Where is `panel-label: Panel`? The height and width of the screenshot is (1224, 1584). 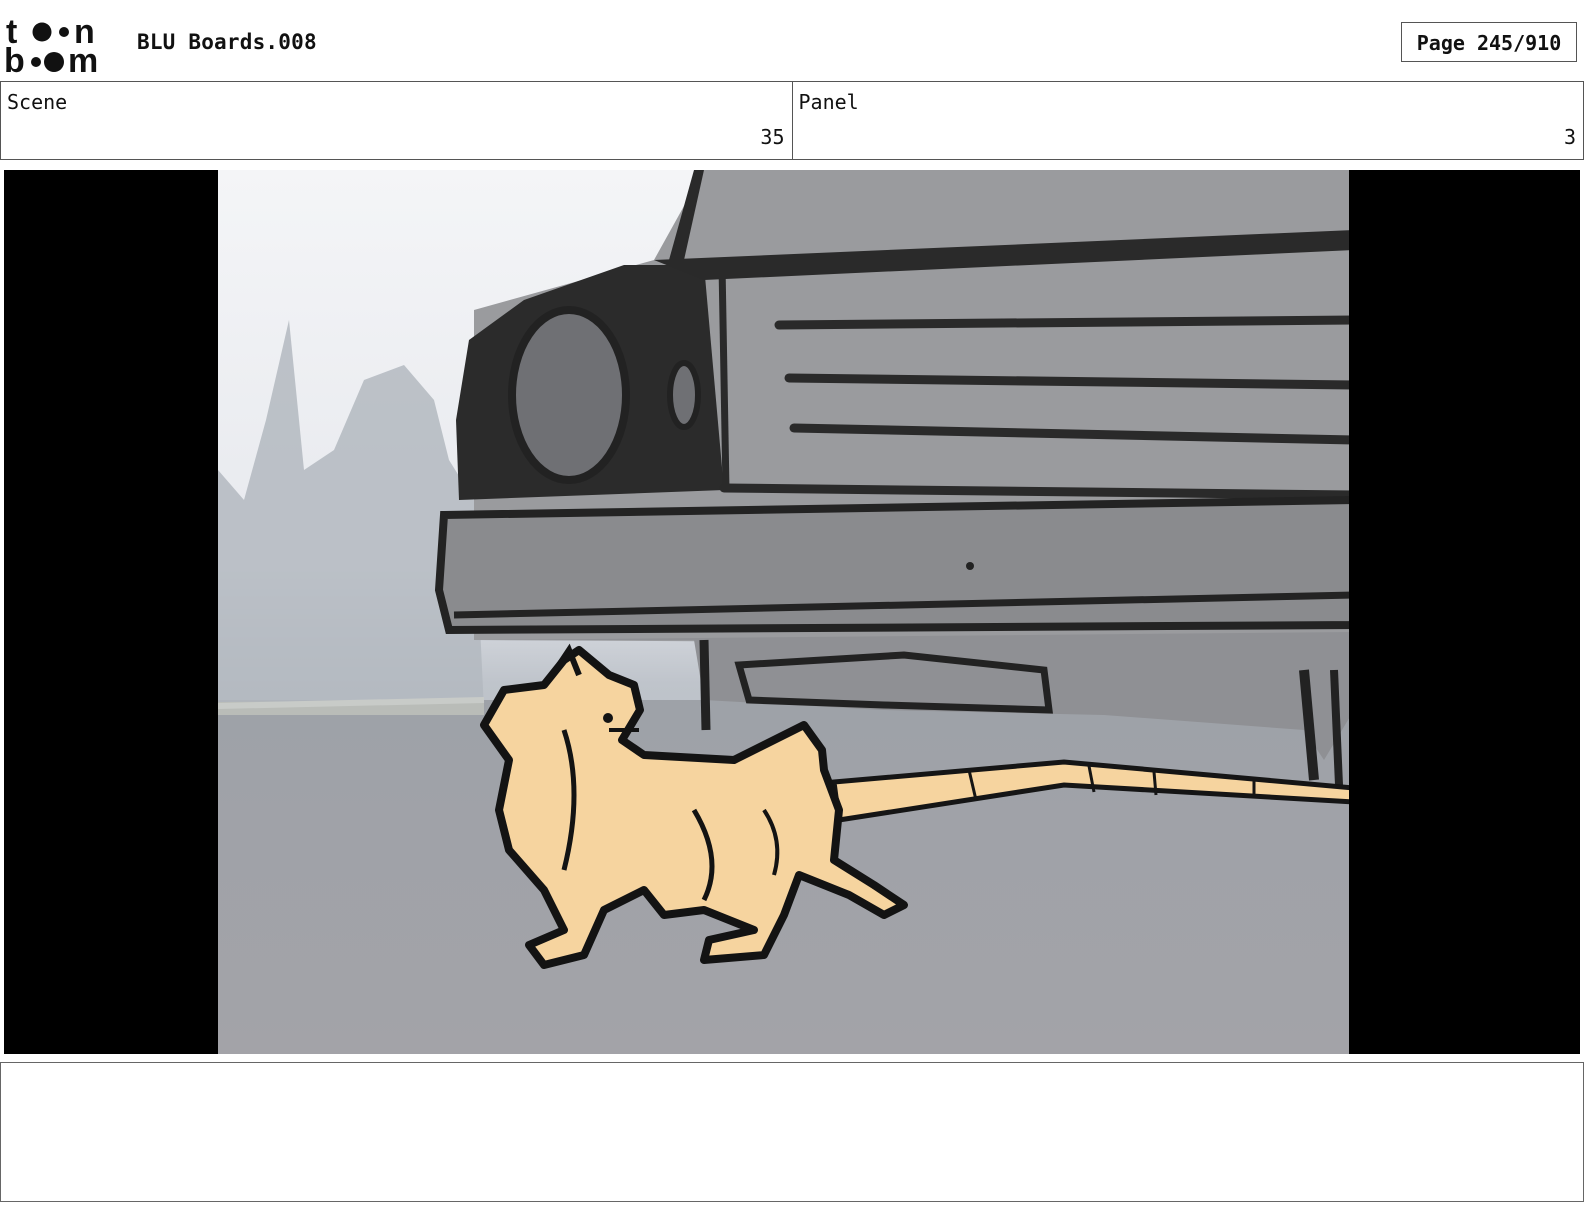 panel-label: Panel is located at coordinates (828, 102).